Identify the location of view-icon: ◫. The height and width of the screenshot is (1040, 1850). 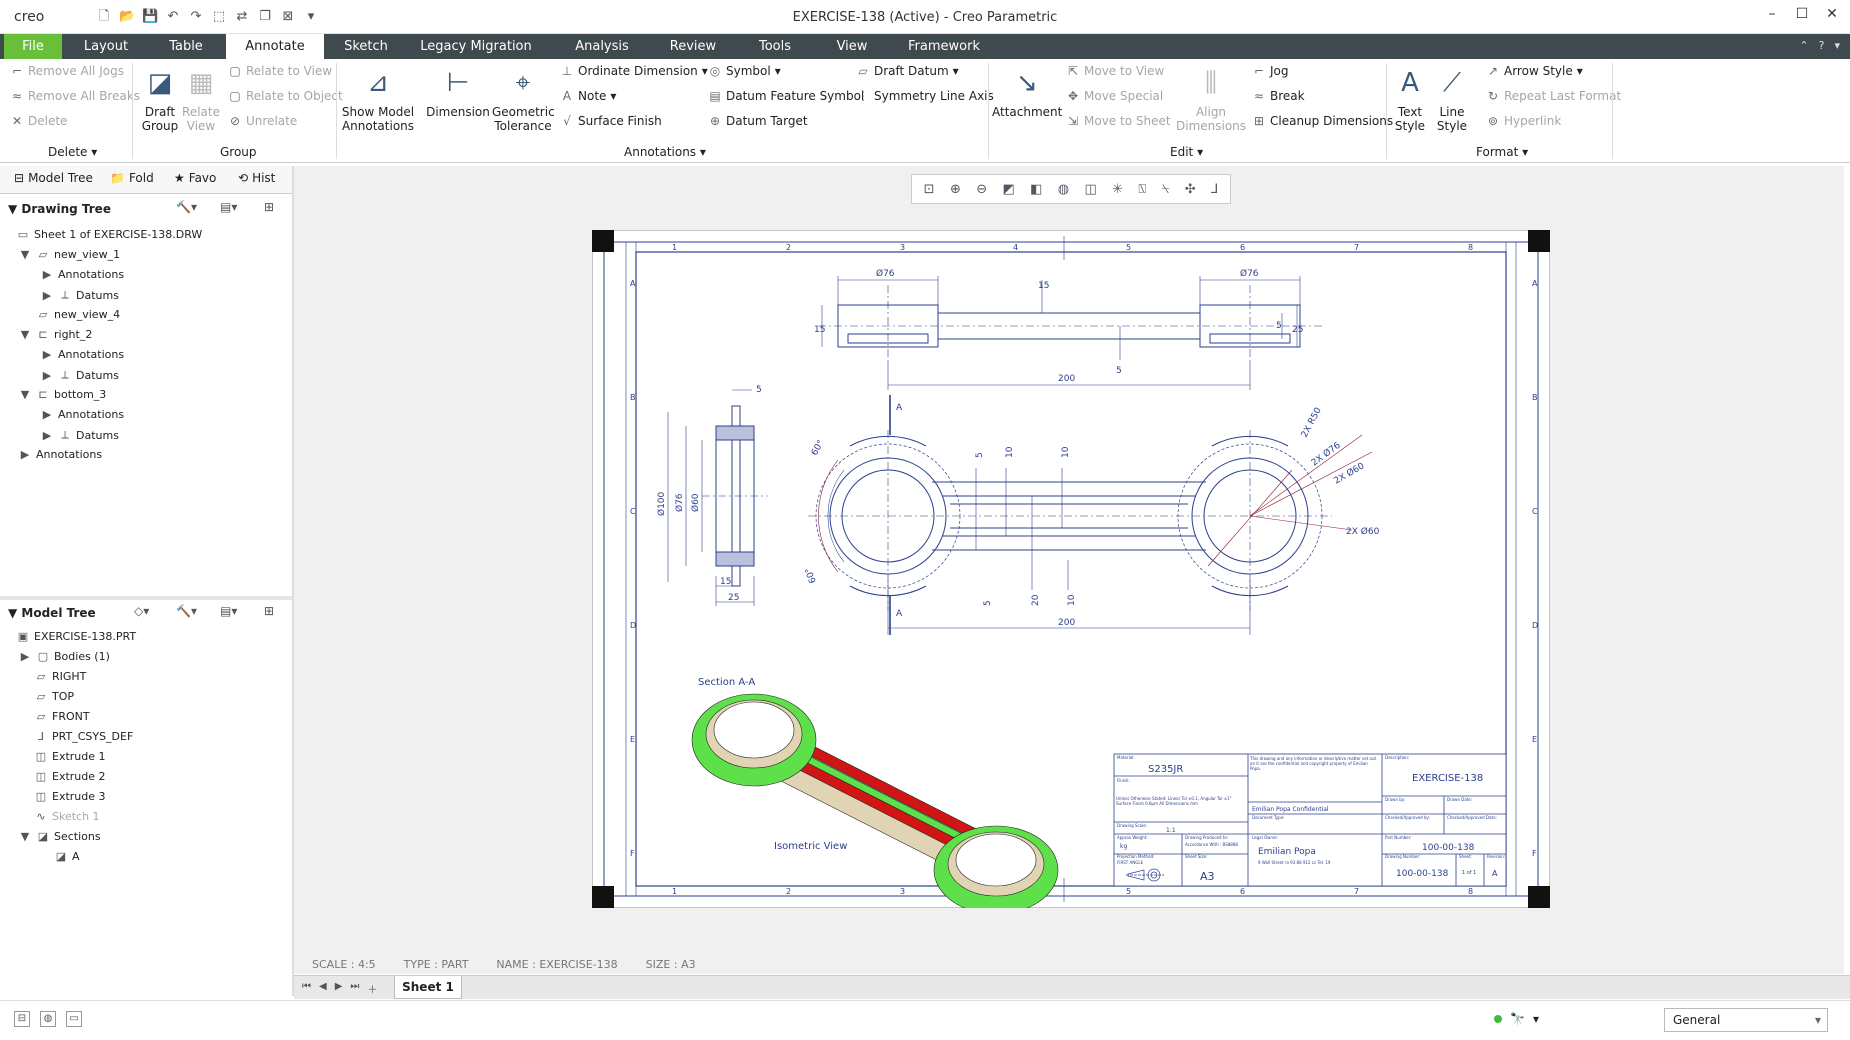
(1090, 189).